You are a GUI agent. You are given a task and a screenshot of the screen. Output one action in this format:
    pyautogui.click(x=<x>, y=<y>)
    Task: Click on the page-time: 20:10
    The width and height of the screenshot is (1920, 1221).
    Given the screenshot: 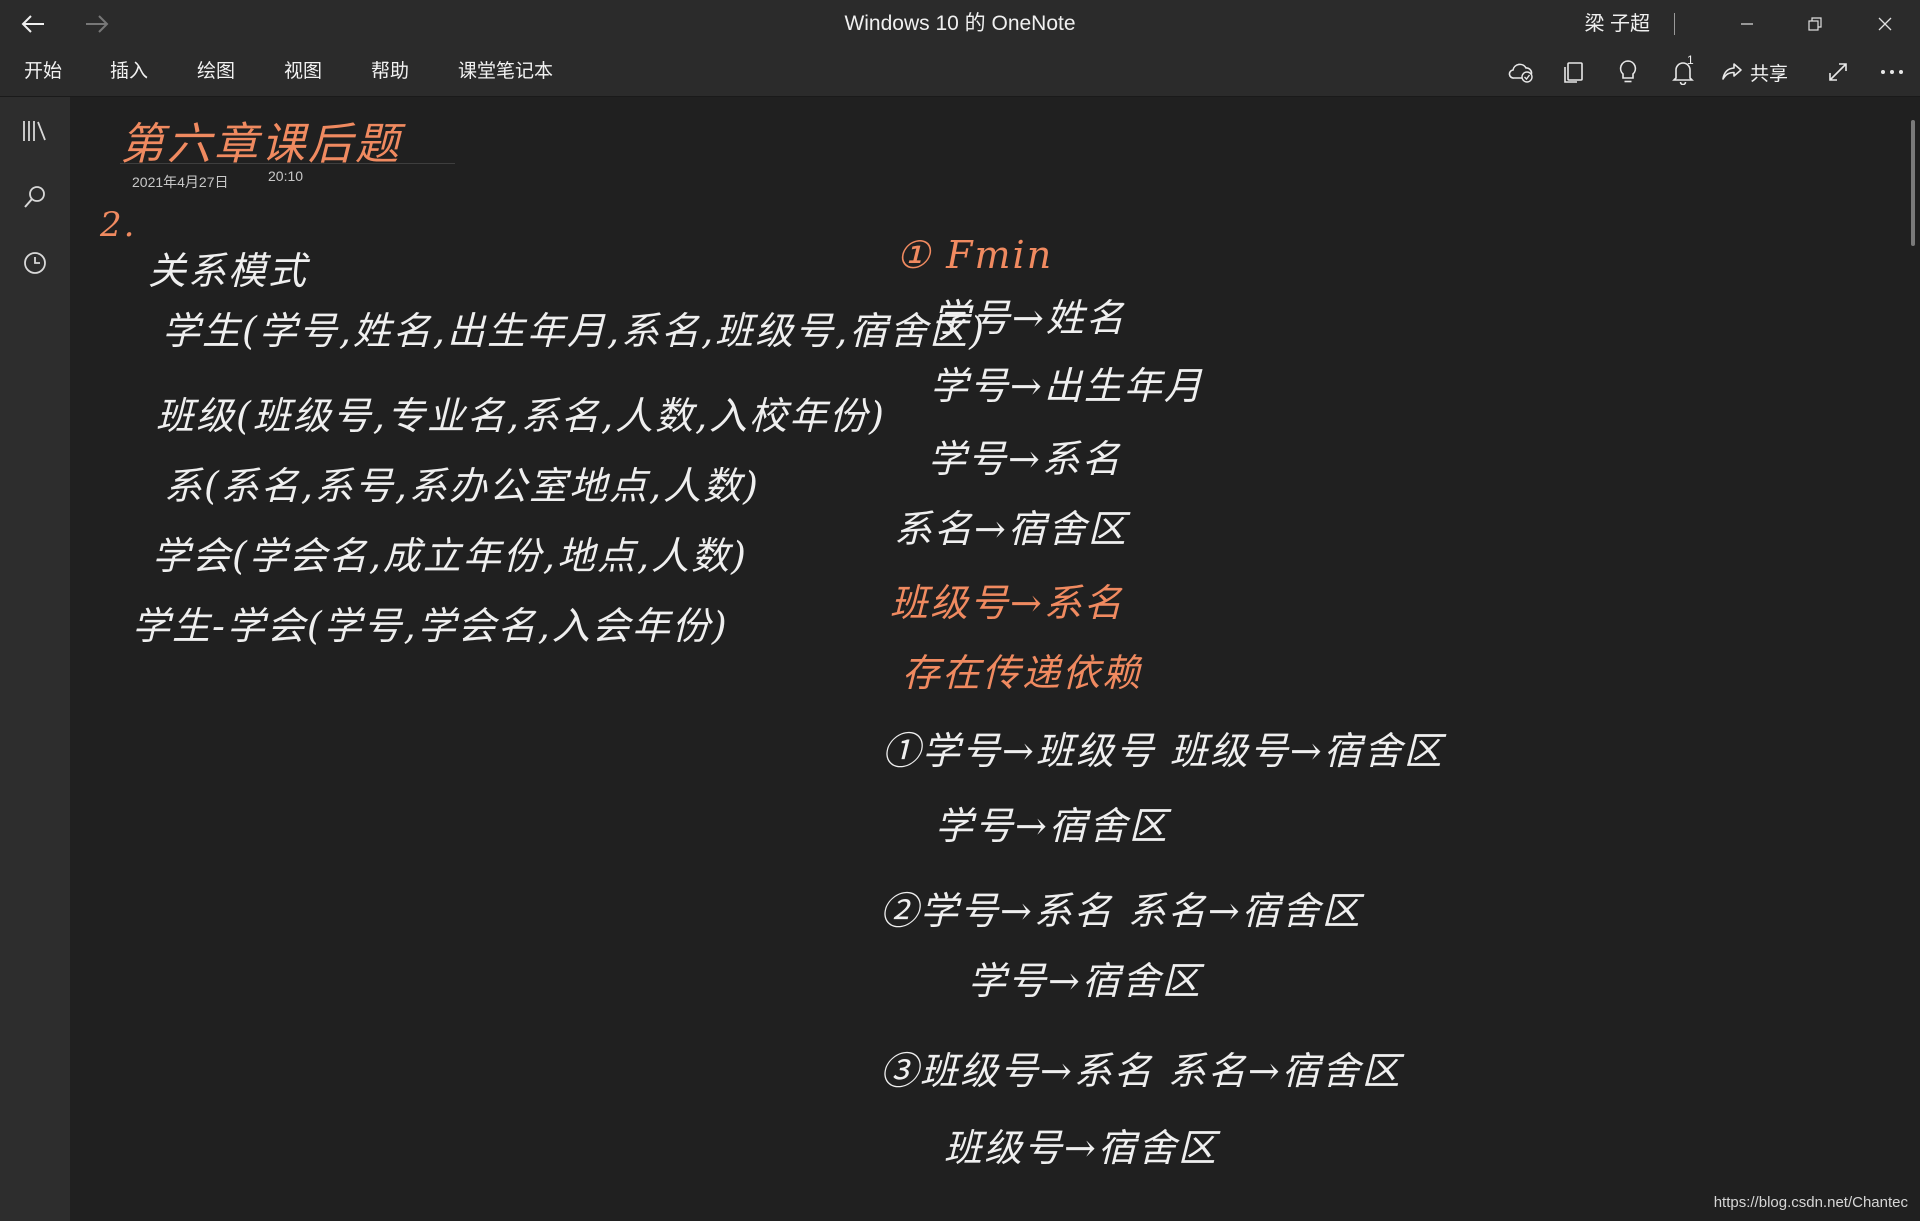 What is the action you would take?
    pyautogui.click(x=286, y=176)
    